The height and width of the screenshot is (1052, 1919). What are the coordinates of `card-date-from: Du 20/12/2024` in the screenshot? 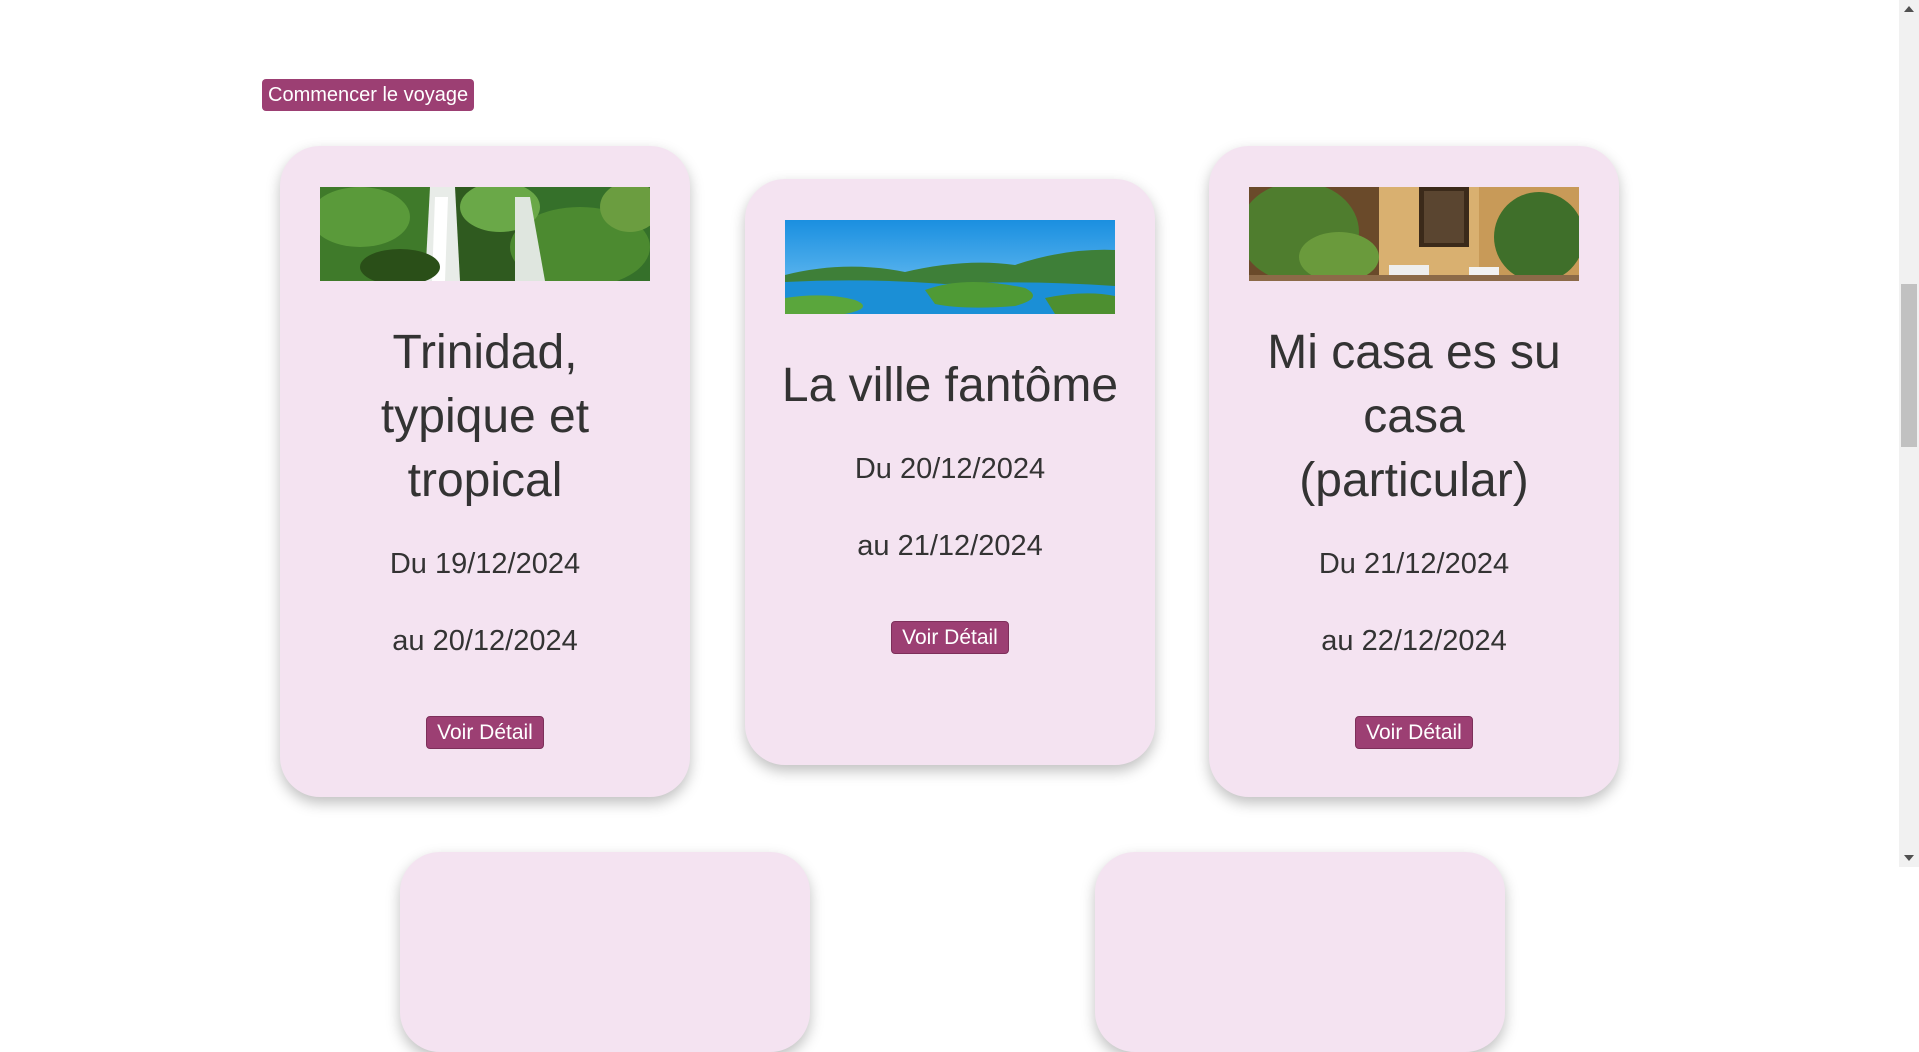 It's located at (950, 469).